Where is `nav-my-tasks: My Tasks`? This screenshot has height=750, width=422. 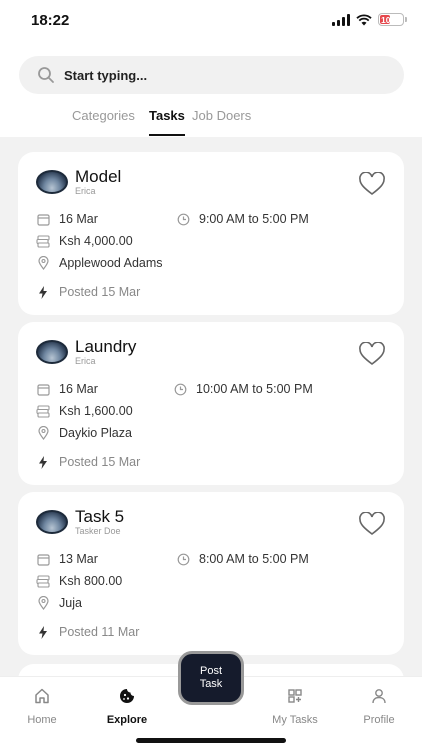 nav-my-tasks: My Tasks is located at coordinates (295, 705).